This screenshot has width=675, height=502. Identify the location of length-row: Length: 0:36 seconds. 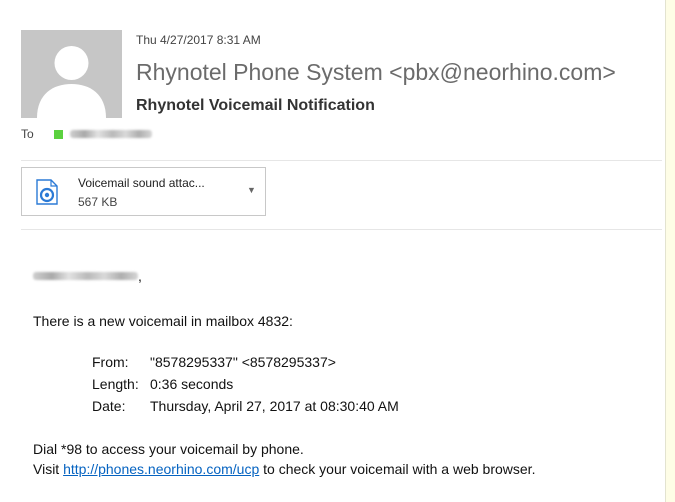
(162, 384).